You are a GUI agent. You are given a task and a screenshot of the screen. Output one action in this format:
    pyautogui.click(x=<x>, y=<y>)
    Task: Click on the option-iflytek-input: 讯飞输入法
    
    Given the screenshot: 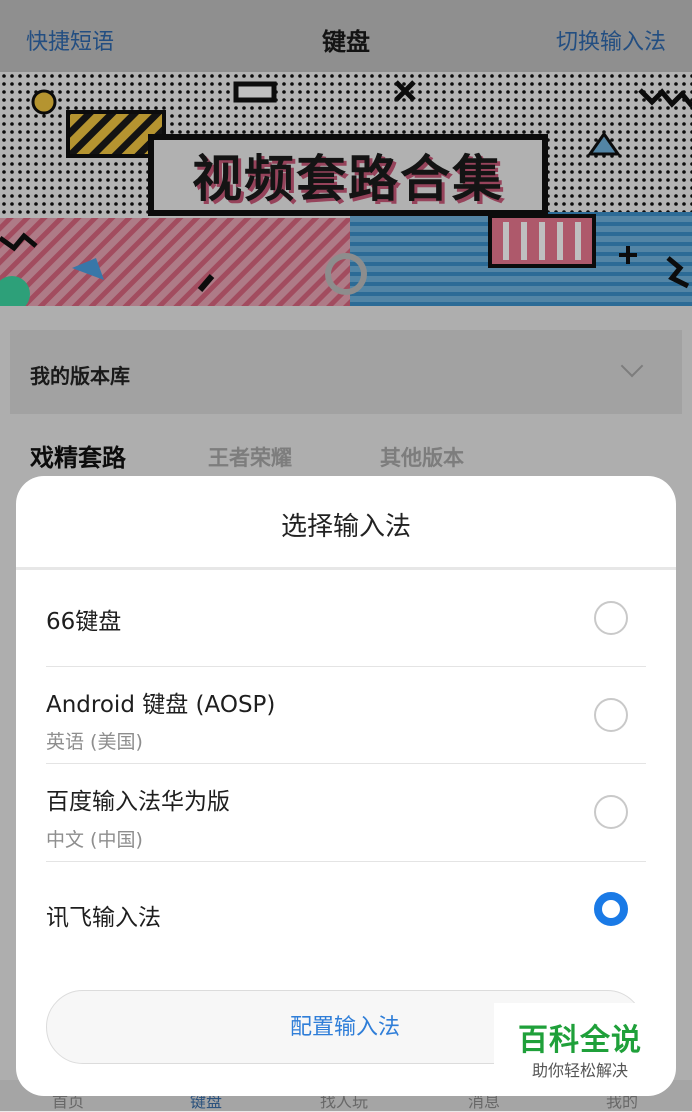 What is the action you would take?
    pyautogui.click(x=346, y=911)
    